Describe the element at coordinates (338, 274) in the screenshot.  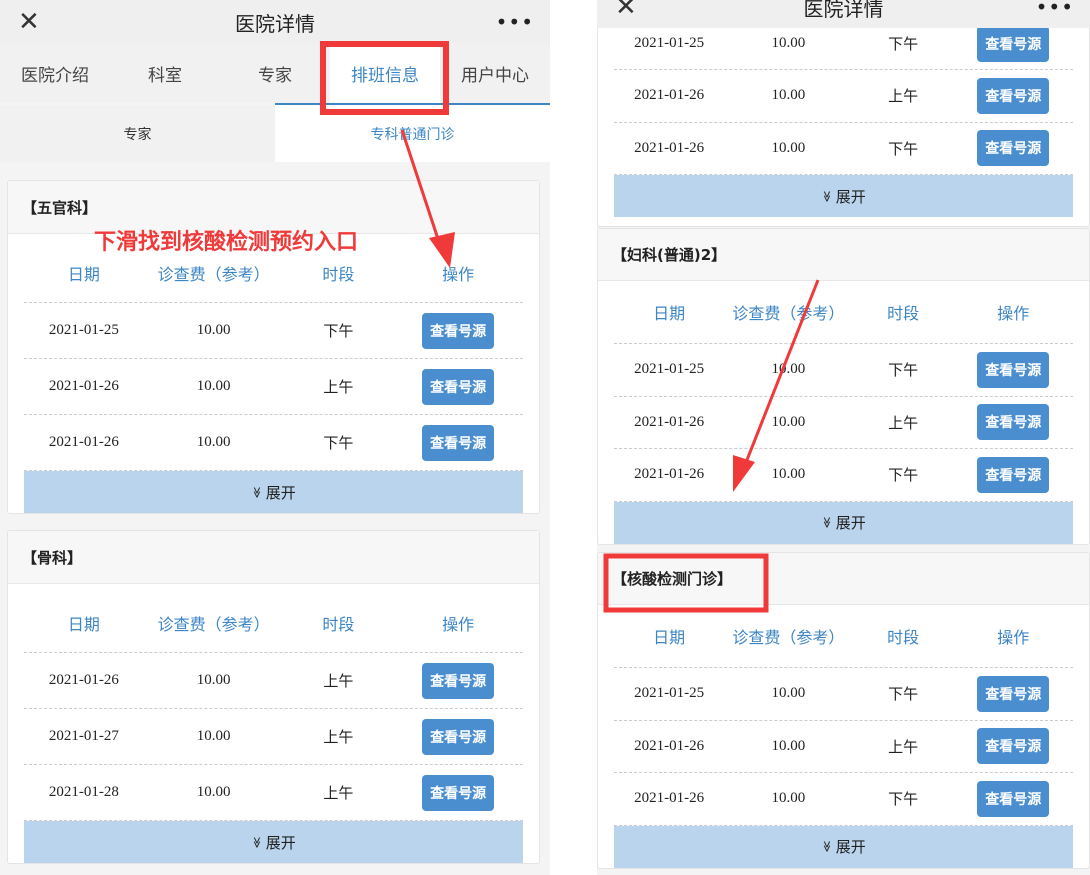
I see `column-header: 时段` at that location.